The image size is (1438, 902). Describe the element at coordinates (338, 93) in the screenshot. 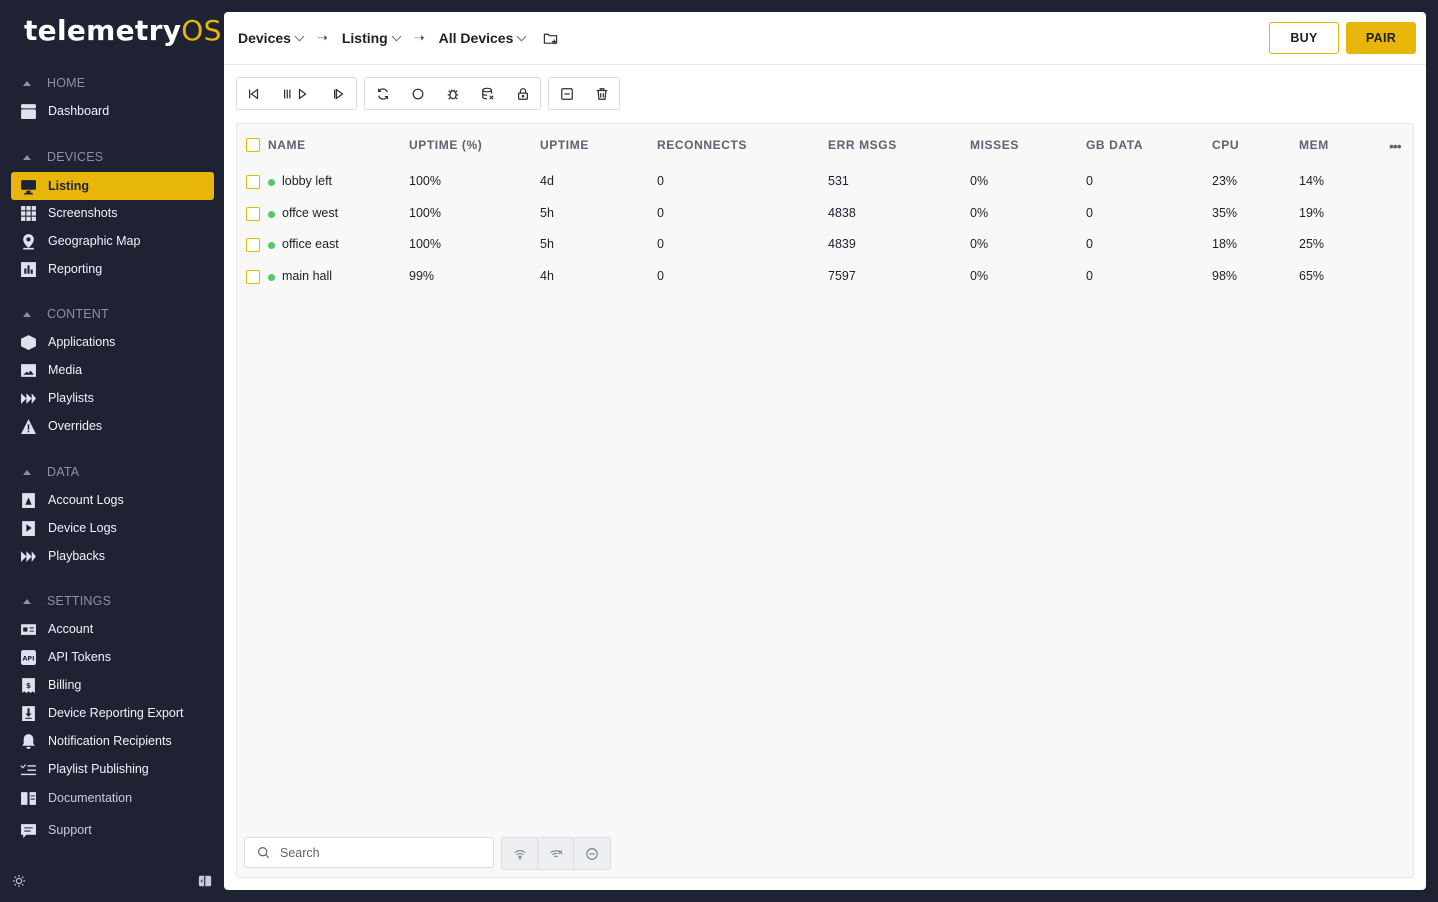

I see `next-icon` at that location.